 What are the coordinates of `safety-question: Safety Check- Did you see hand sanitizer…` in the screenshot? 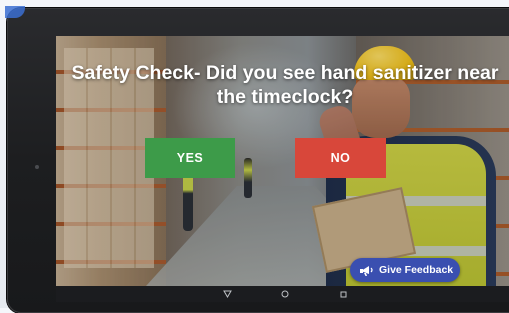 It's located at (285, 85).